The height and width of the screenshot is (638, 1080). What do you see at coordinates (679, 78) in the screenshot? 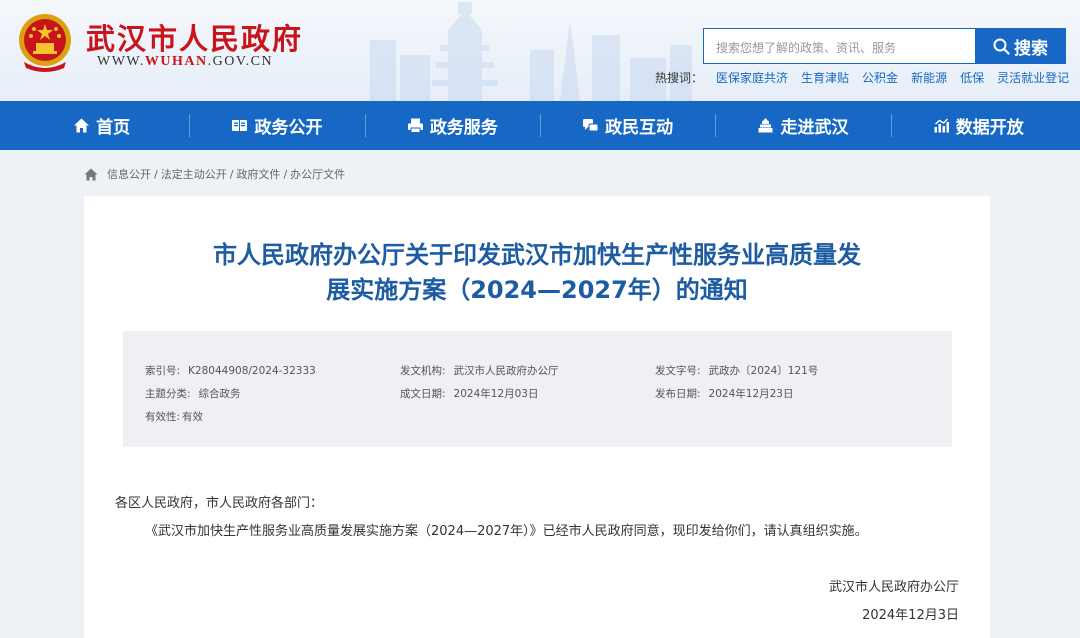
I see `hot-search-label: 热搜词：` at bounding box center [679, 78].